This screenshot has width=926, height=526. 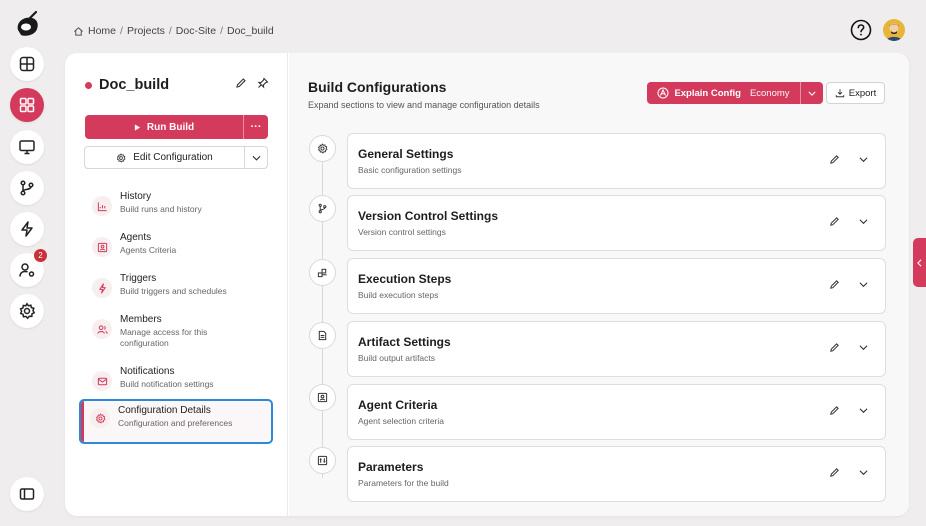 I want to click on run-more-button: ···, so click(x=256, y=127).